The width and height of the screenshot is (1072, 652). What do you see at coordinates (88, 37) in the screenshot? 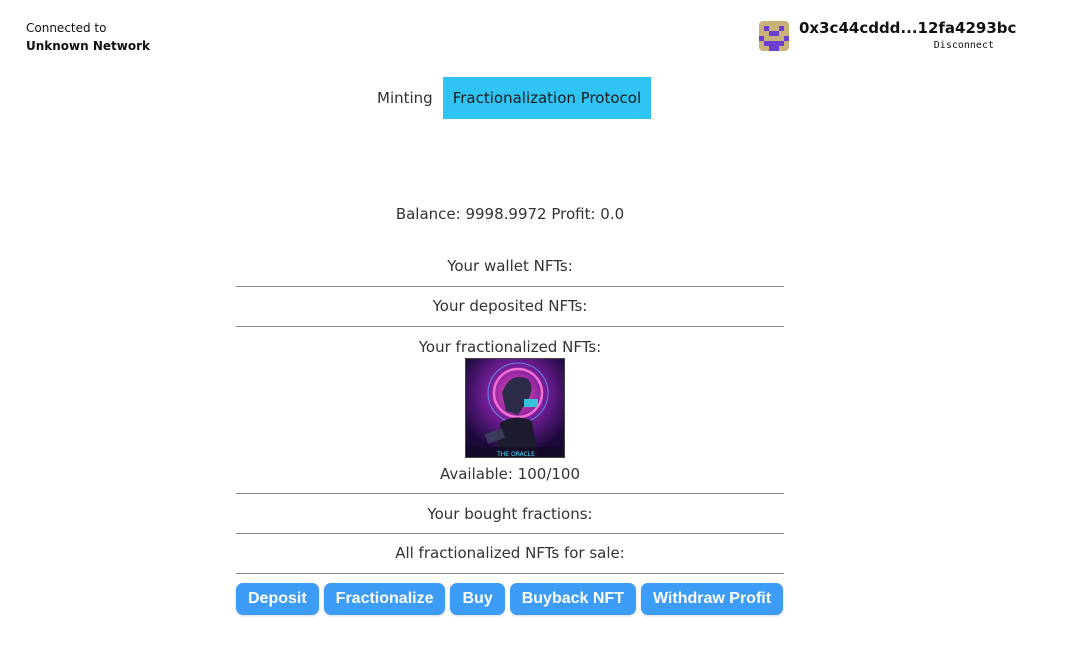
I see `connection-status: Connected to Unknown Network` at bounding box center [88, 37].